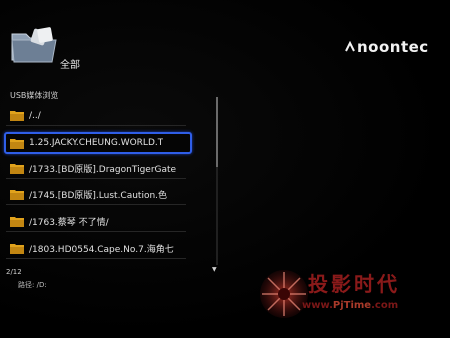 This screenshot has width=450, height=338. What do you see at coordinates (214, 269) in the screenshot?
I see `scroll-down-icon: ▼` at bounding box center [214, 269].